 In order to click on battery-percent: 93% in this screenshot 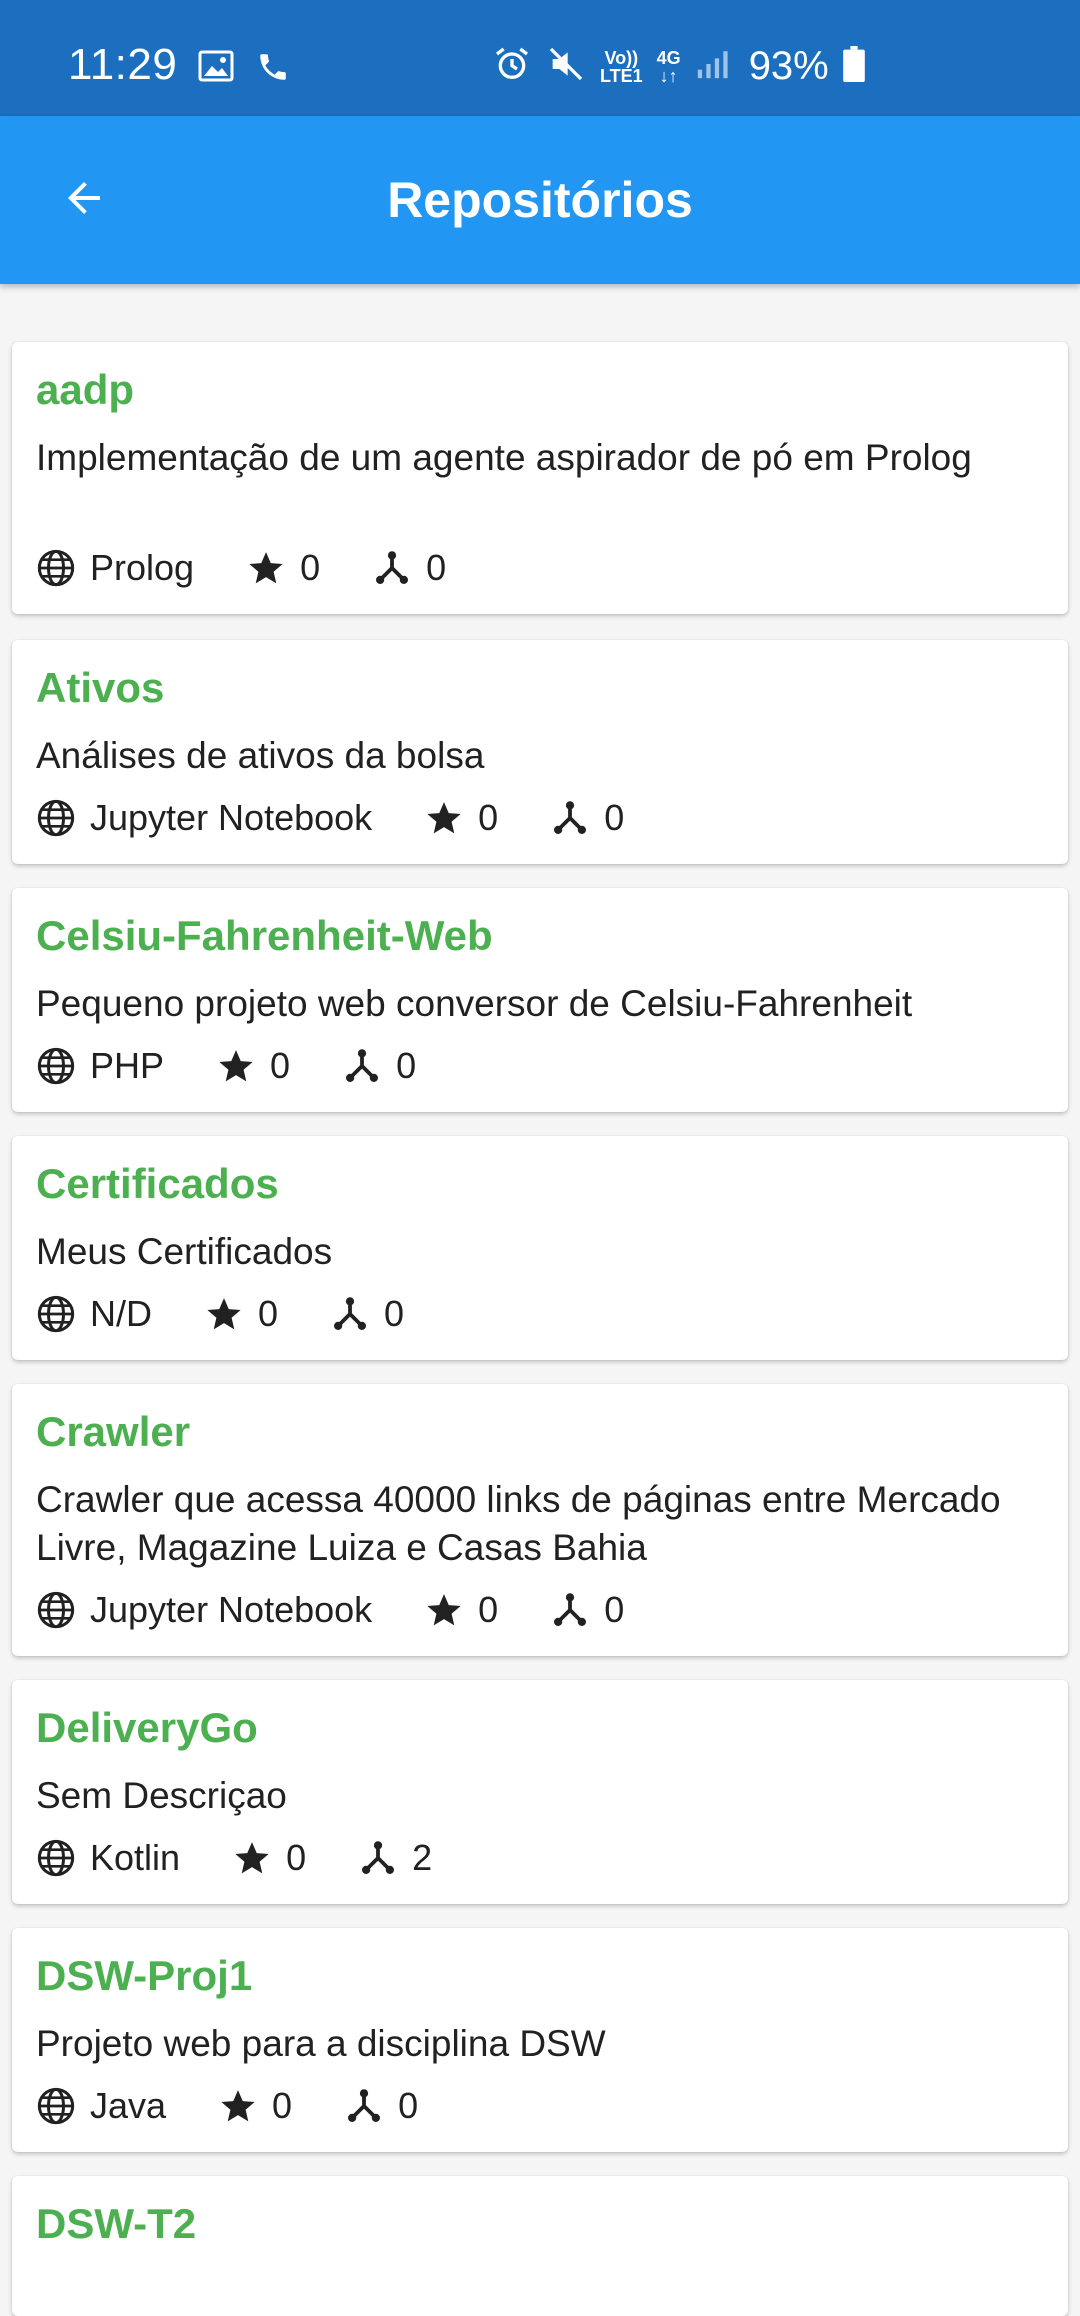, I will do `click(788, 66)`.